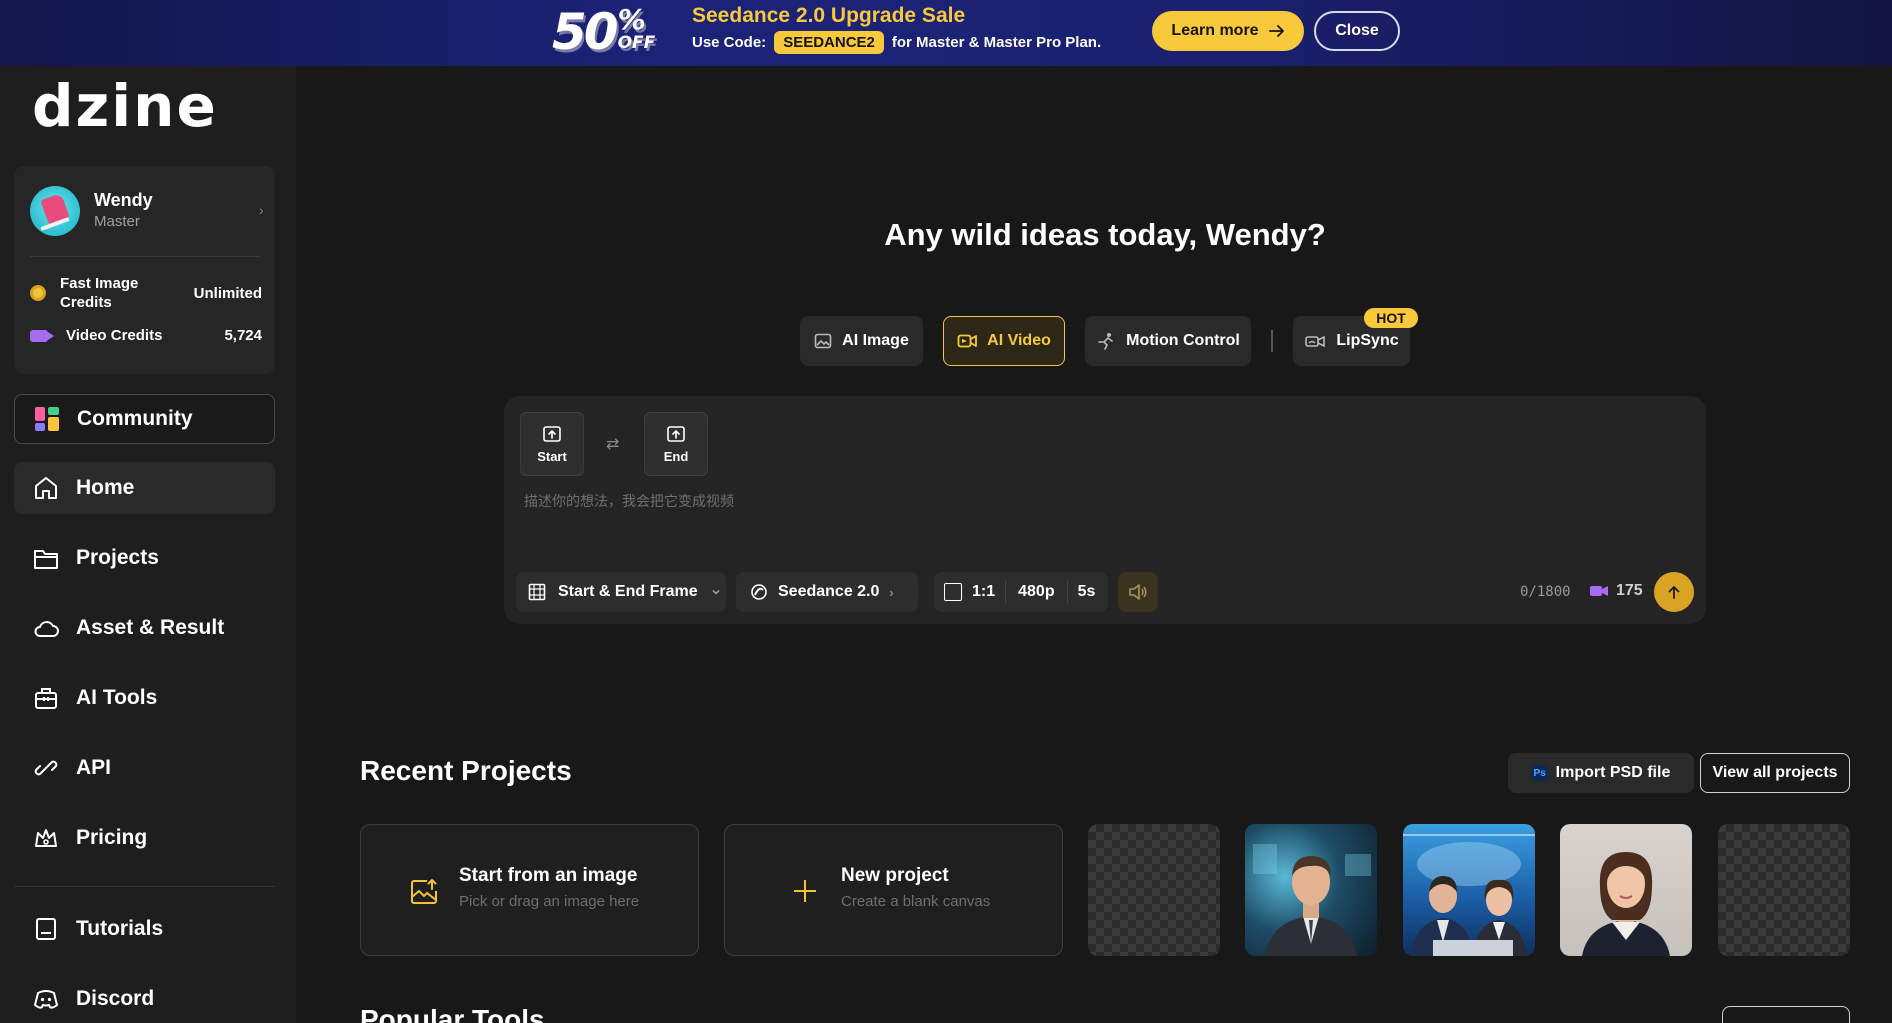 The height and width of the screenshot is (1023, 1892). I want to click on tab-separator, so click(1272, 341).